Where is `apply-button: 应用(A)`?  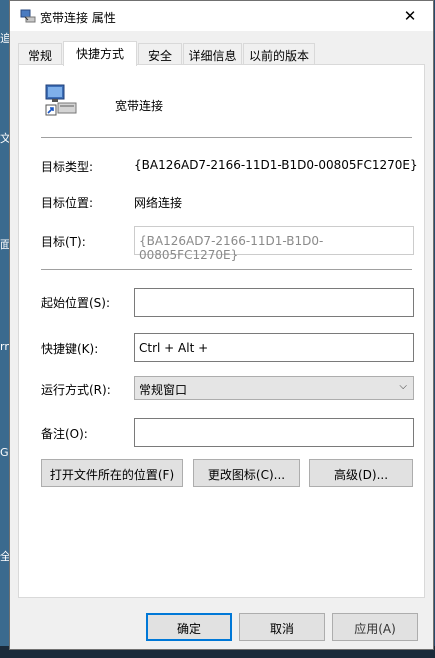 apply-button: 应用(A) is located at coordinates (375, 627).